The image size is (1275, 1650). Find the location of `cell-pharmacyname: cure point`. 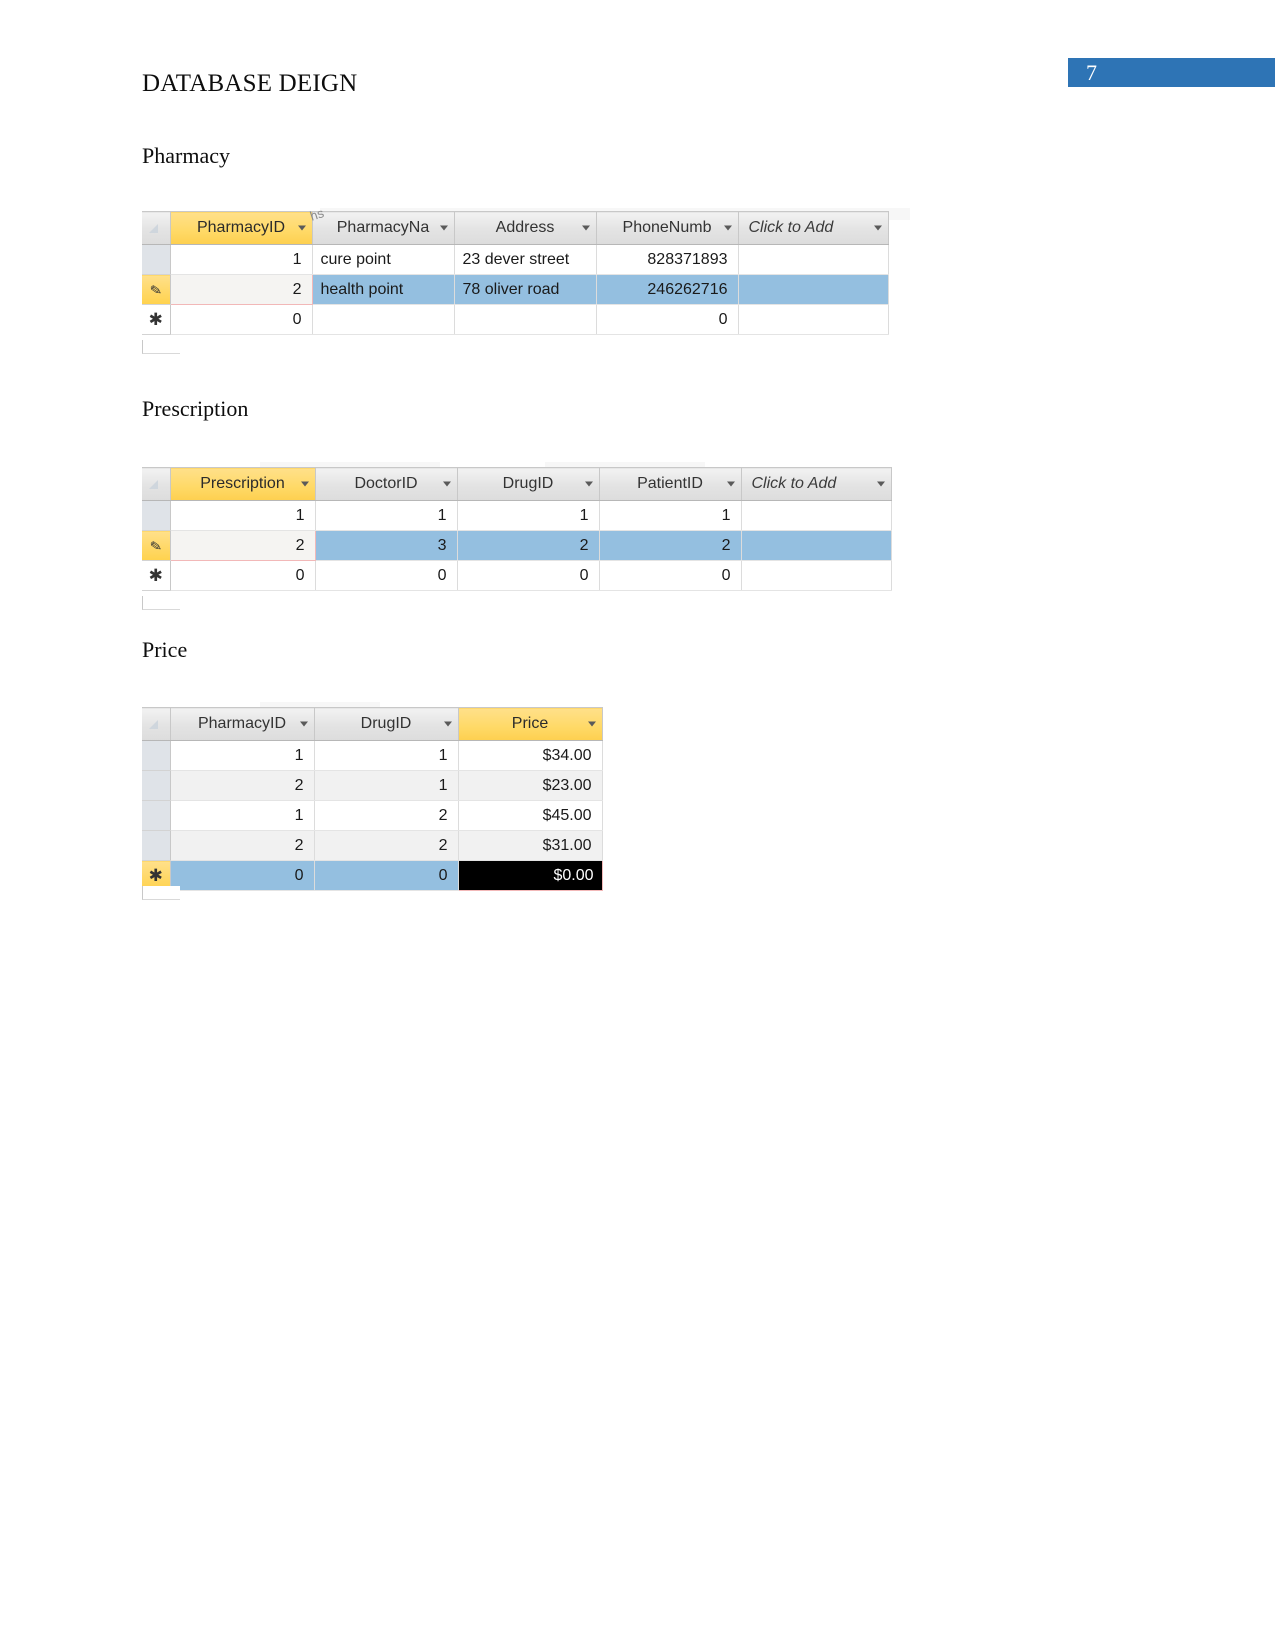

cell-pharmacyname: cure point is located at coordinates (383, 259).